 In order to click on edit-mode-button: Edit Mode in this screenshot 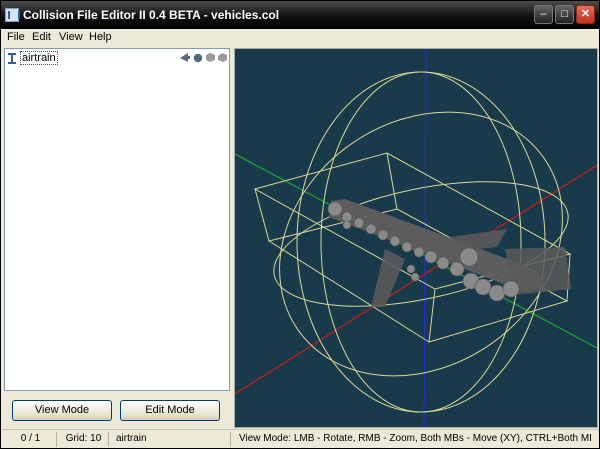, I will do `click(170, 410)`.